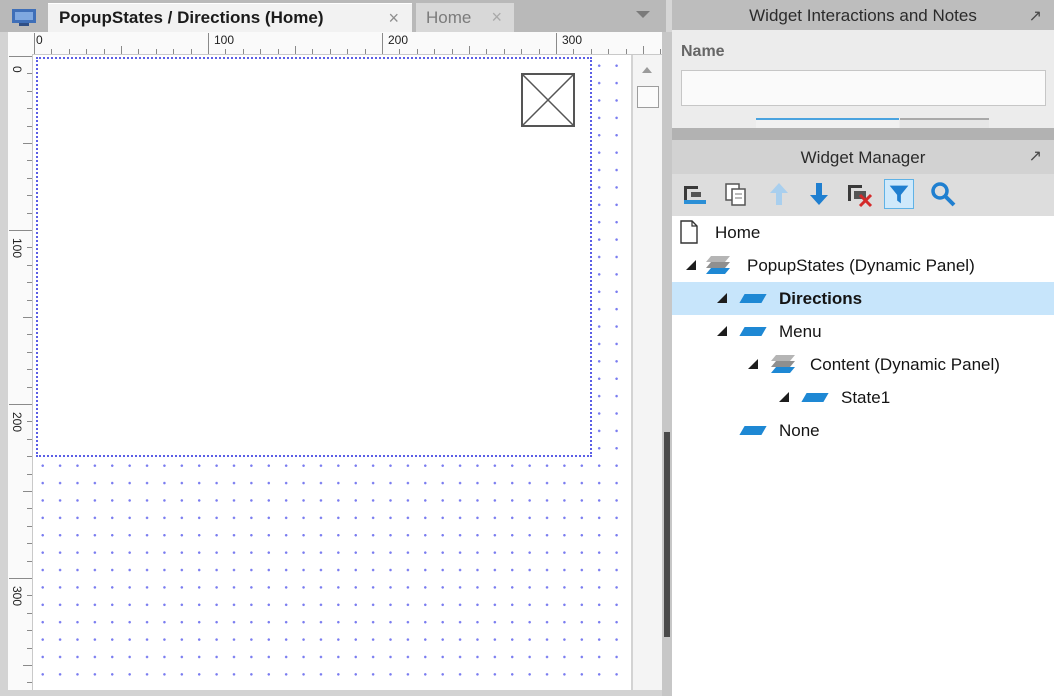  What do you see at coordinates (863, 265) in the screenshot?
I see `tree-item-popupstates: PopupStates (Dynamic Panel)` at bounding box center [863, 265].